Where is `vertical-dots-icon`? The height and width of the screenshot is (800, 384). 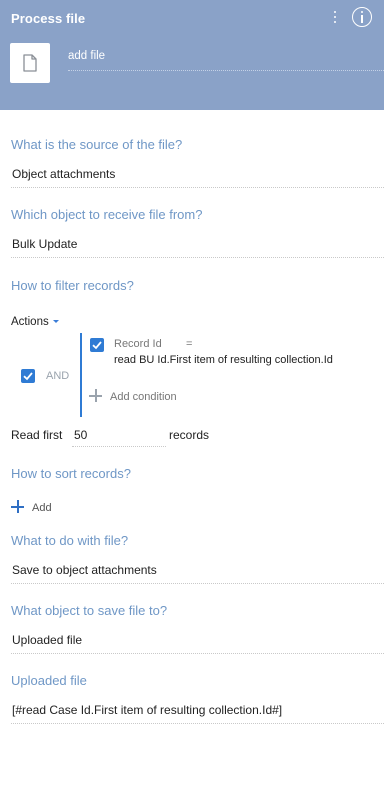 vertical-dots-icon is located at coordinates (335, 17).